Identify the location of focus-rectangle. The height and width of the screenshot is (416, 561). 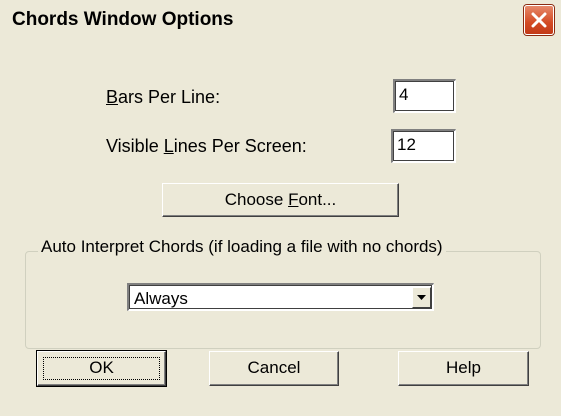
(101, 368).